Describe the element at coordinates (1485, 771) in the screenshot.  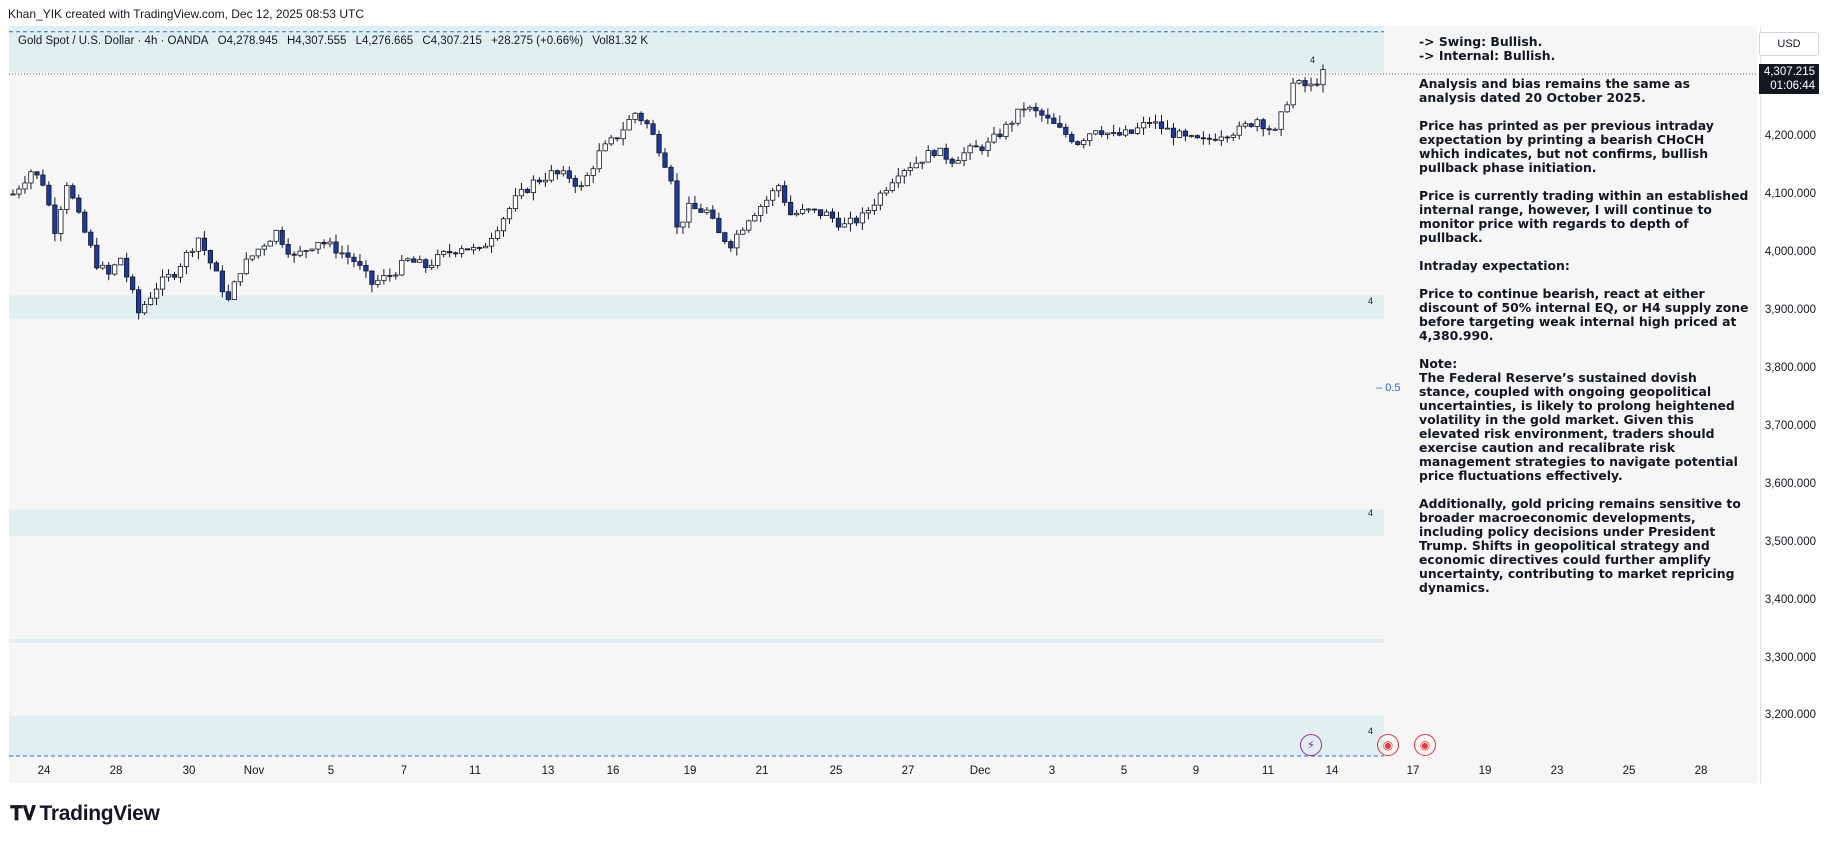
I see `x-tick-label: 19` at that location.